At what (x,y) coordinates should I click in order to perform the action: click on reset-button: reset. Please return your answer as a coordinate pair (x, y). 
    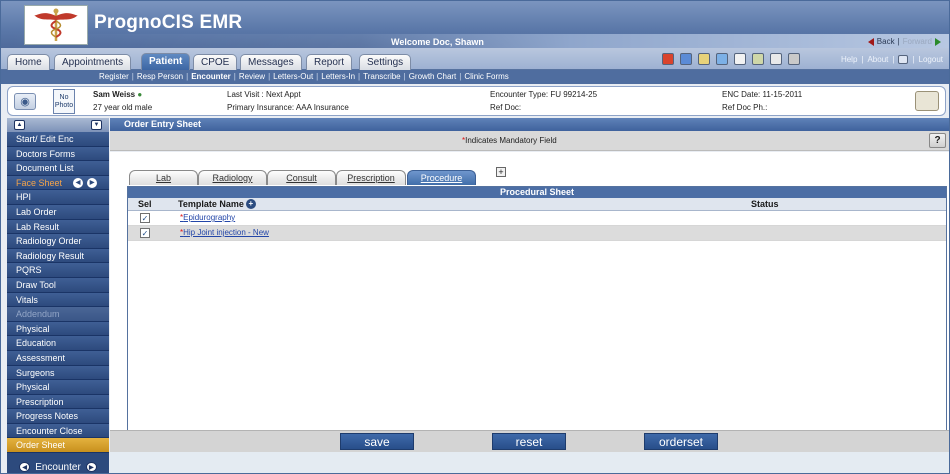
    Looking at the image, I should click on (529, 441).